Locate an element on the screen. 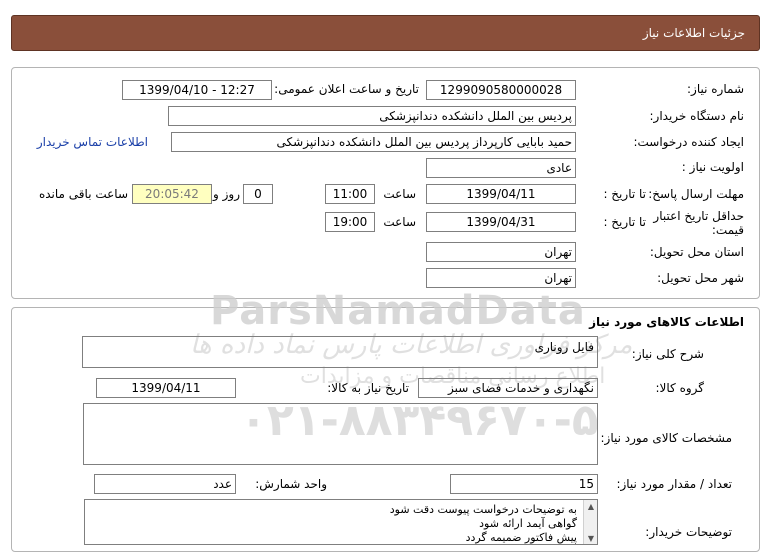  watermark-text: ParsNamadData is located at coordinates (398, 311).